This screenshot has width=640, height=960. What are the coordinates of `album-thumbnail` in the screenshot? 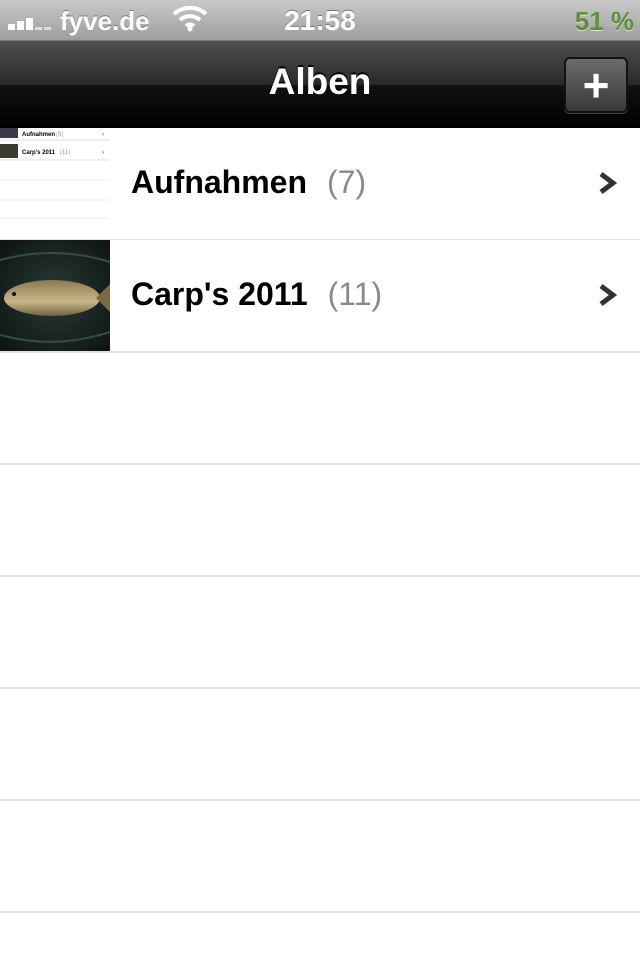 It's located at (55, 295).